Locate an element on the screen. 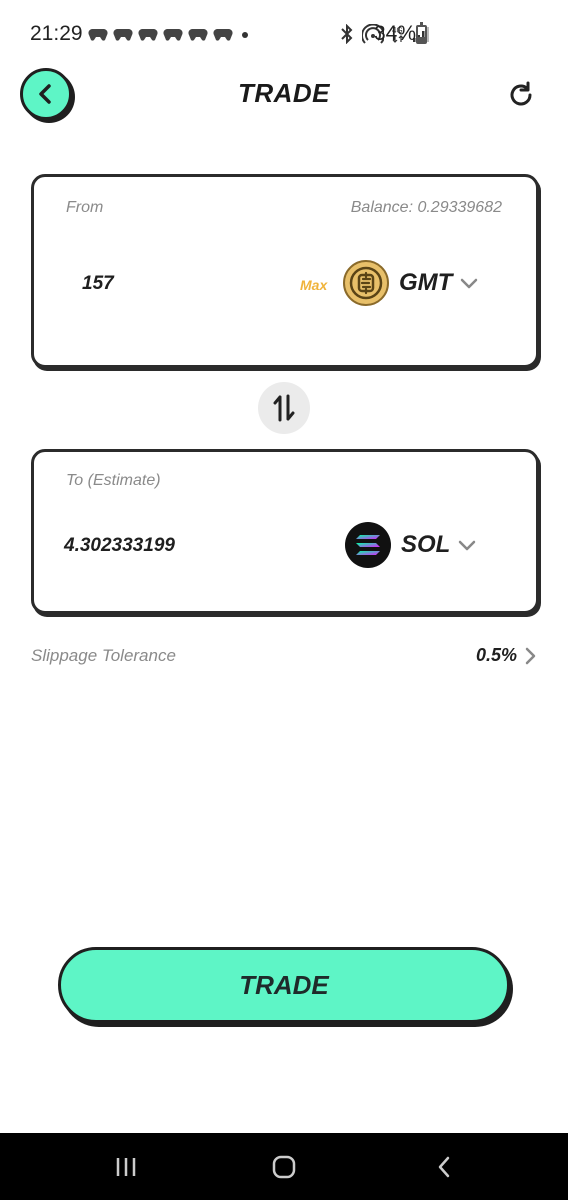  from-amount-input: 157 is located at coordinates (98, 284).